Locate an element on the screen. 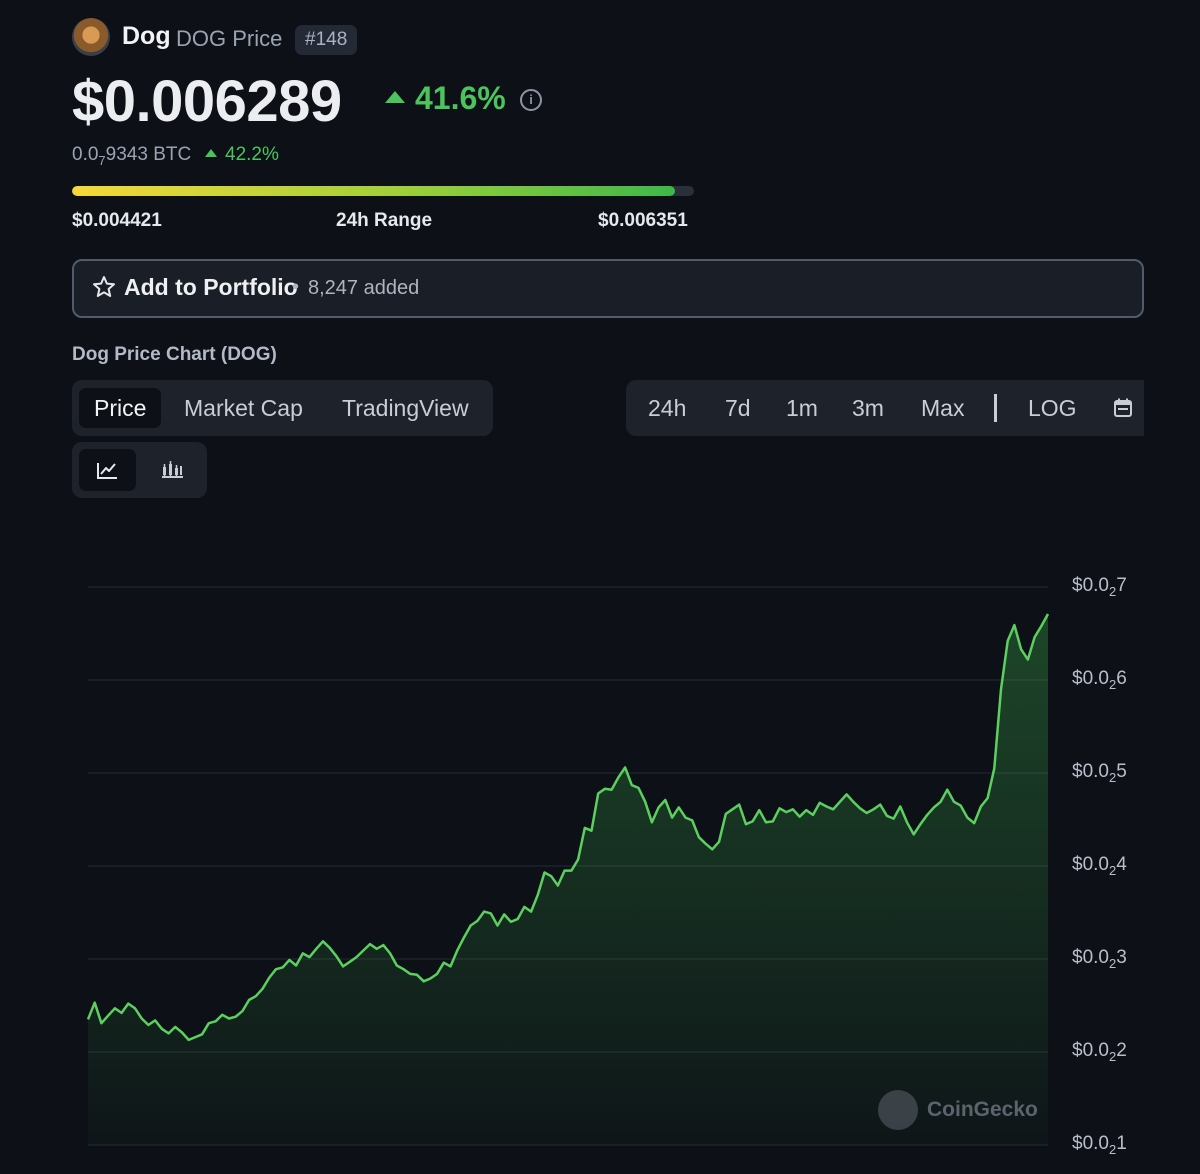  coin-avatar is located at coordinates (91, 37).